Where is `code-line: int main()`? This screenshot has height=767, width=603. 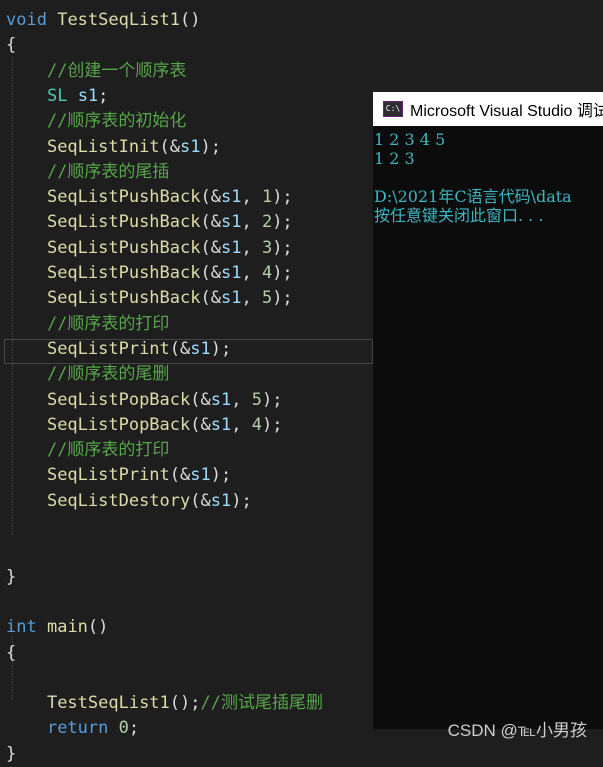 code-line: int main() is located at coordinates (57, 627).